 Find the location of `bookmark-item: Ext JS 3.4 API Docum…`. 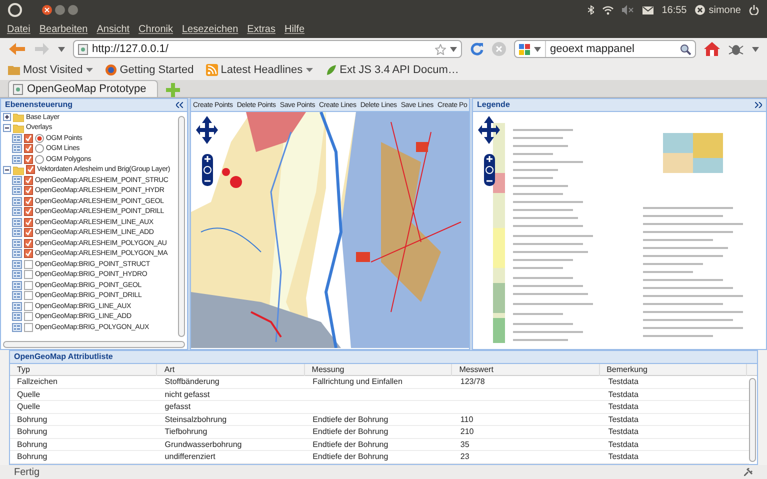

bookmark-item: Ext JS 3.4 API Docum… is located at coordinates (391, 70).